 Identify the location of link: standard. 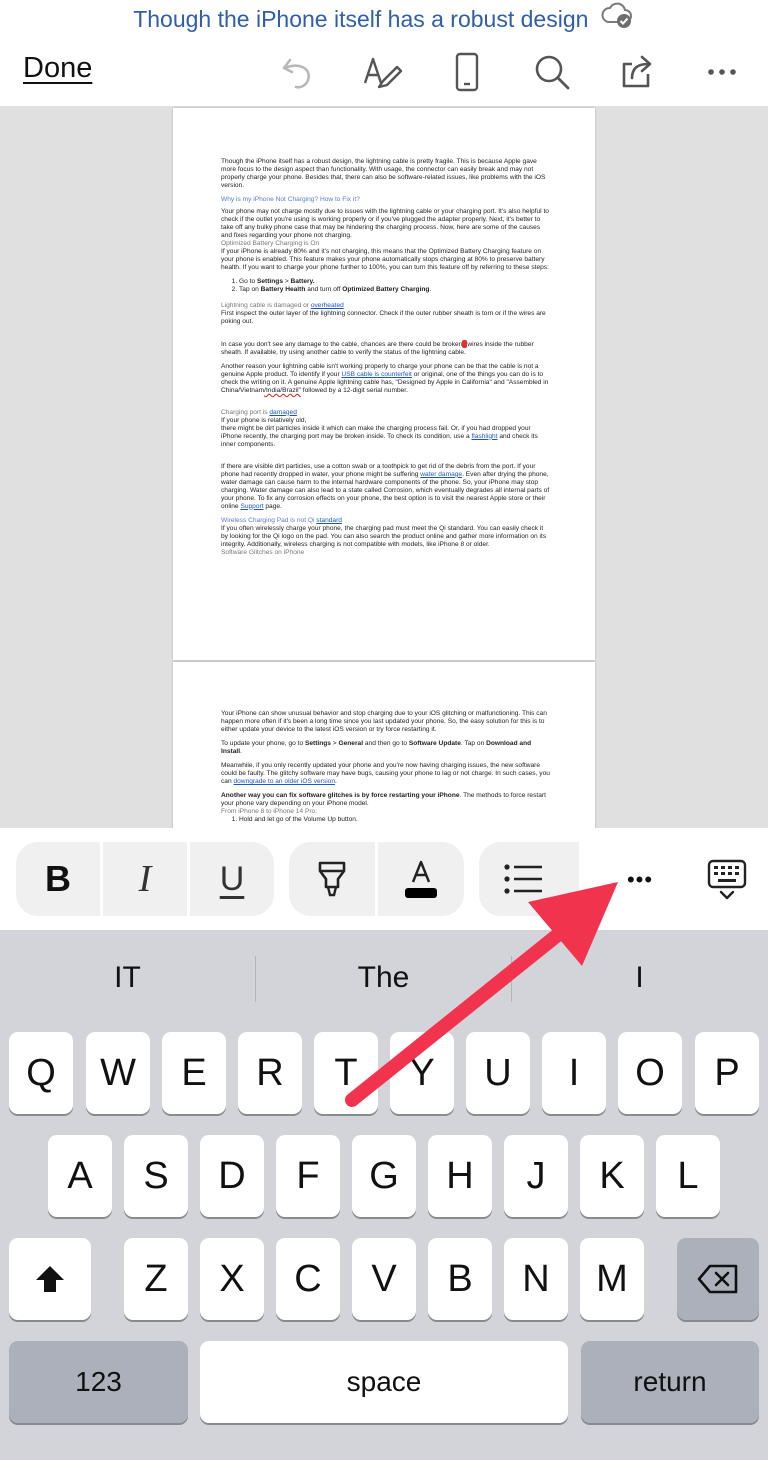
(329, 520).